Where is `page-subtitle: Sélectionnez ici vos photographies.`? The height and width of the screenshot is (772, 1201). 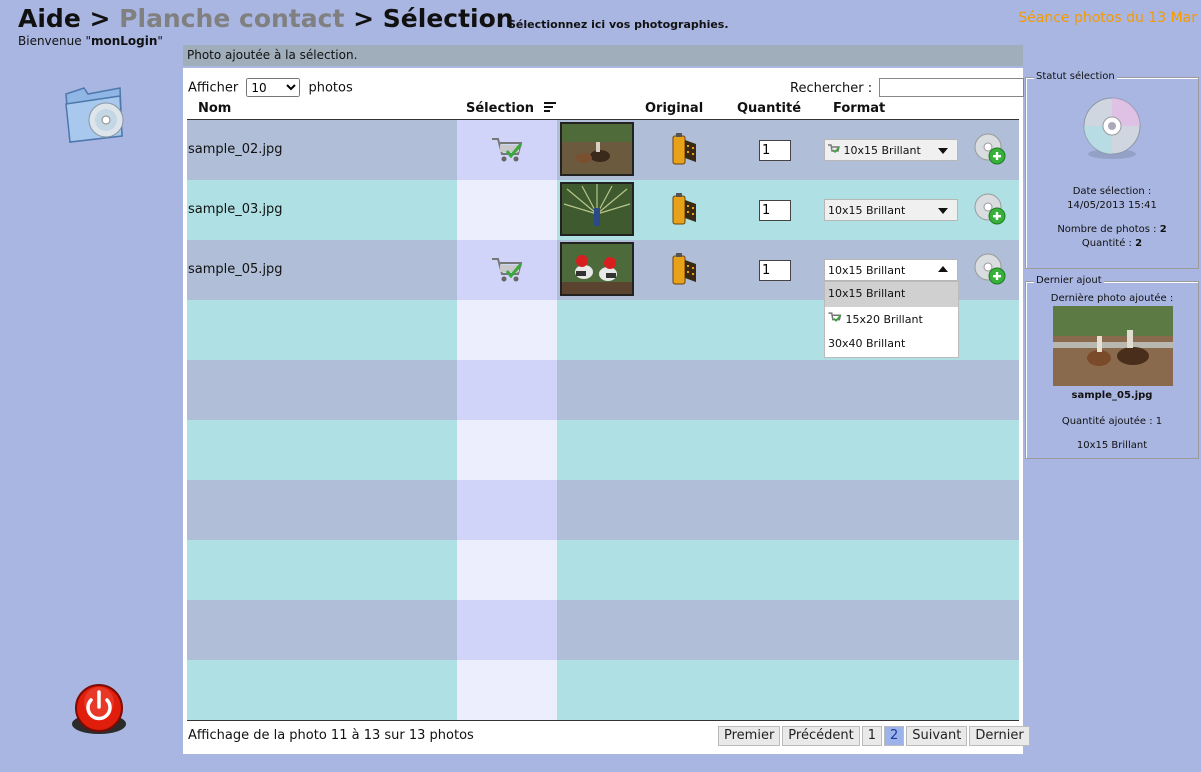 page-subtitle: Sélectionnez ici vos photographies. is located at coordinates (618, 24).